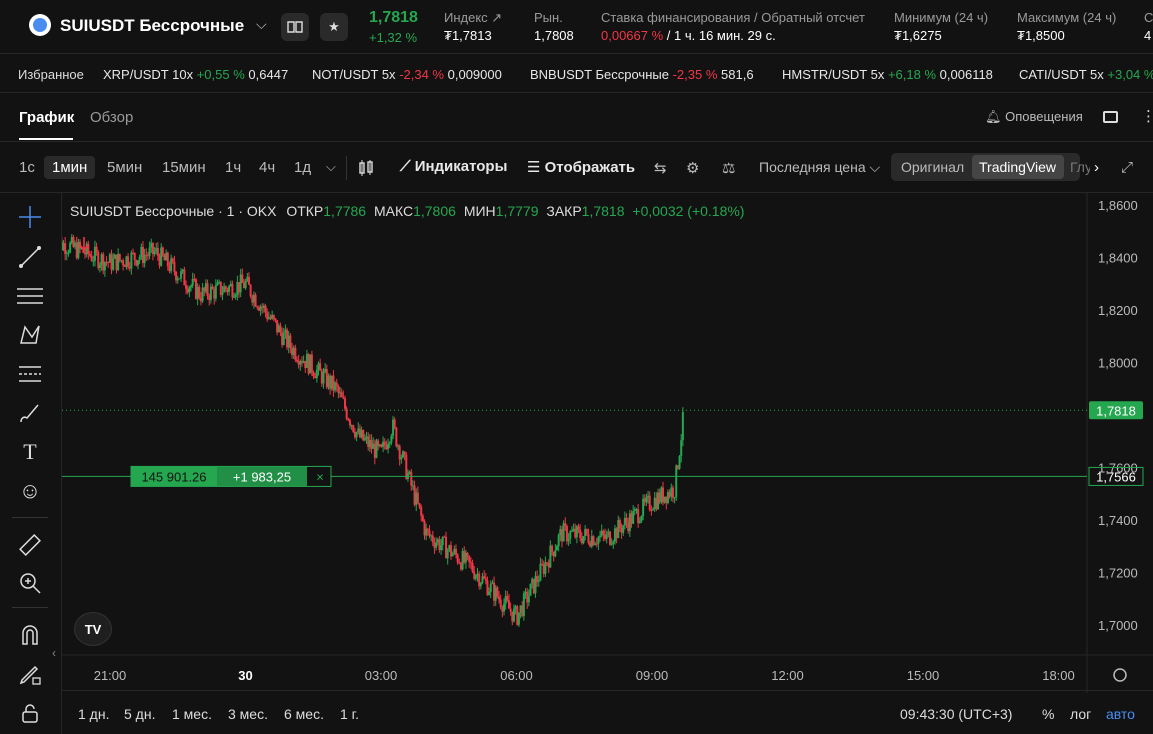 This screenshot has height=734, width=1153. I want to click on tradingview-logo-icon: TV, so click(93, 629).